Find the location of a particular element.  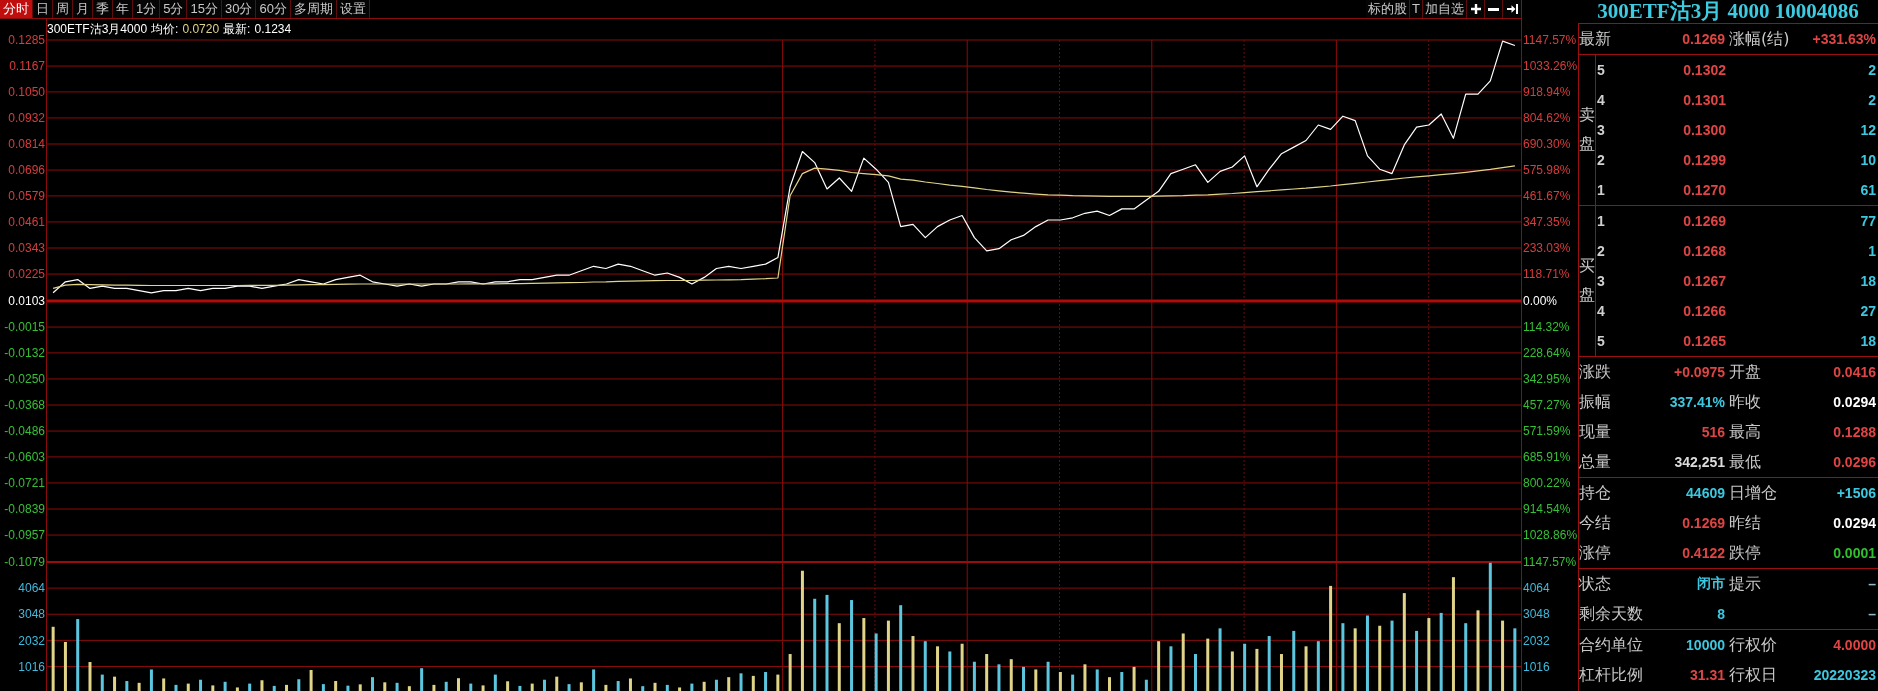

percent-axis-label: 461.67% is located at coordinates (1547, 196).